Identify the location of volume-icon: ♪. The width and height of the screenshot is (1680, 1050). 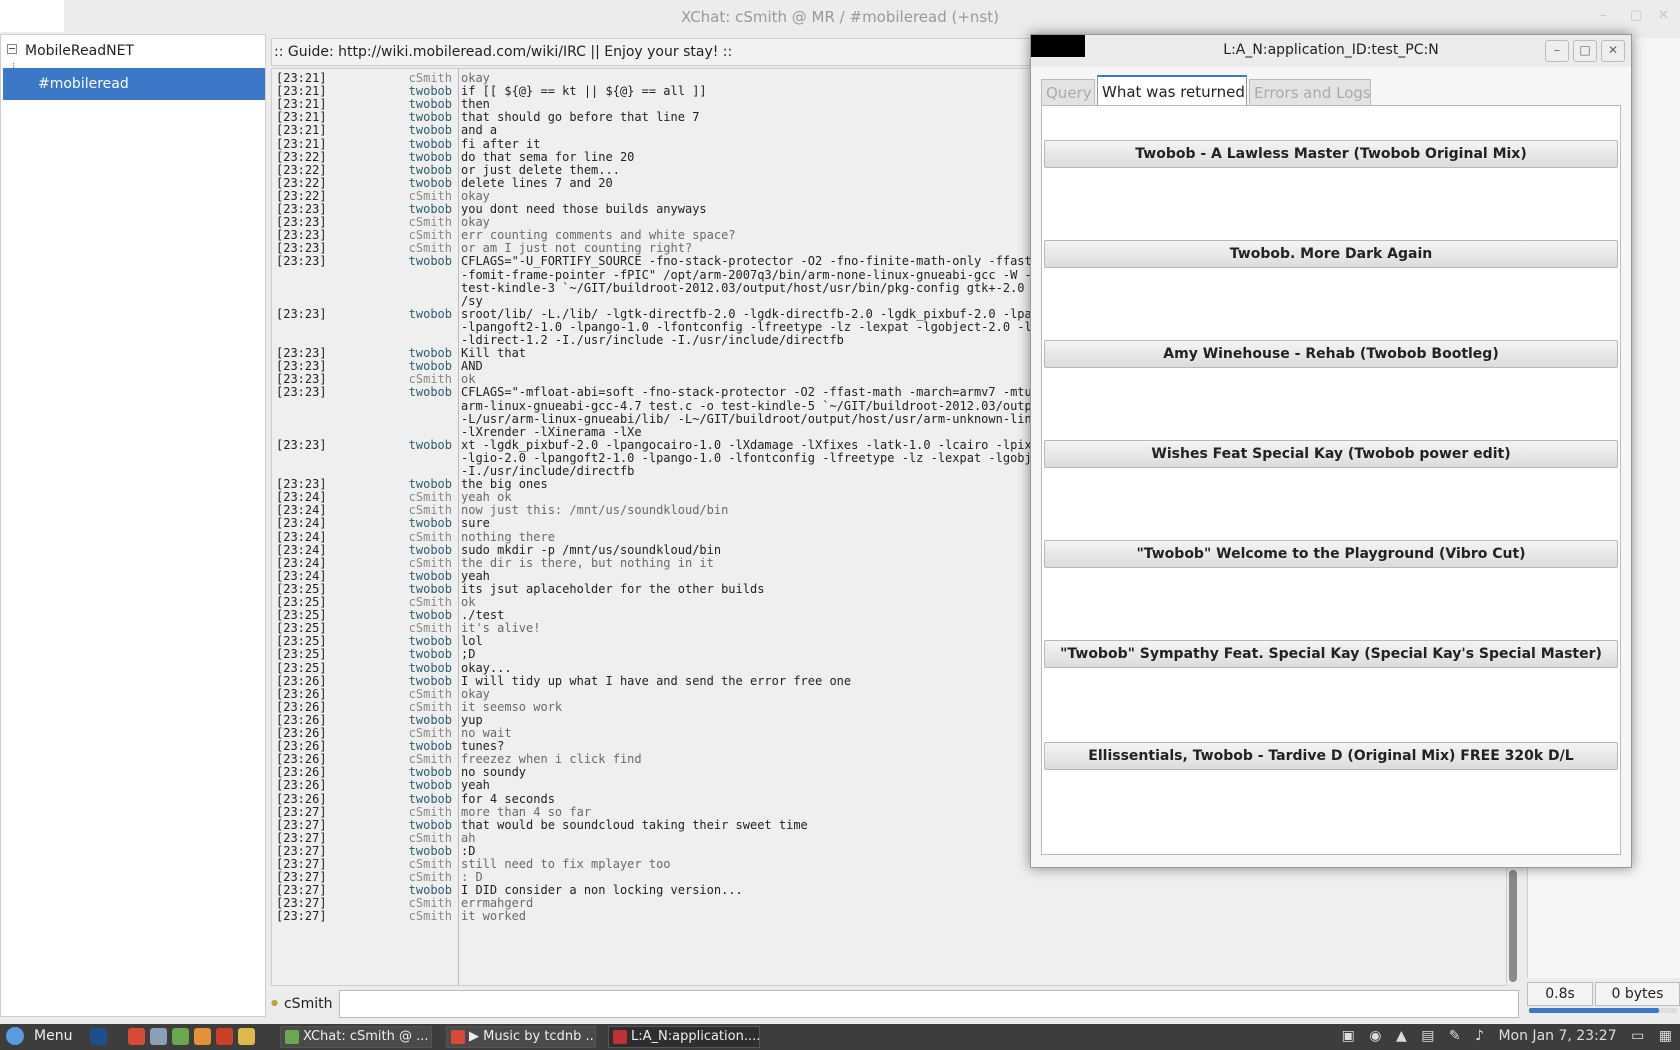
(1479, 1036).